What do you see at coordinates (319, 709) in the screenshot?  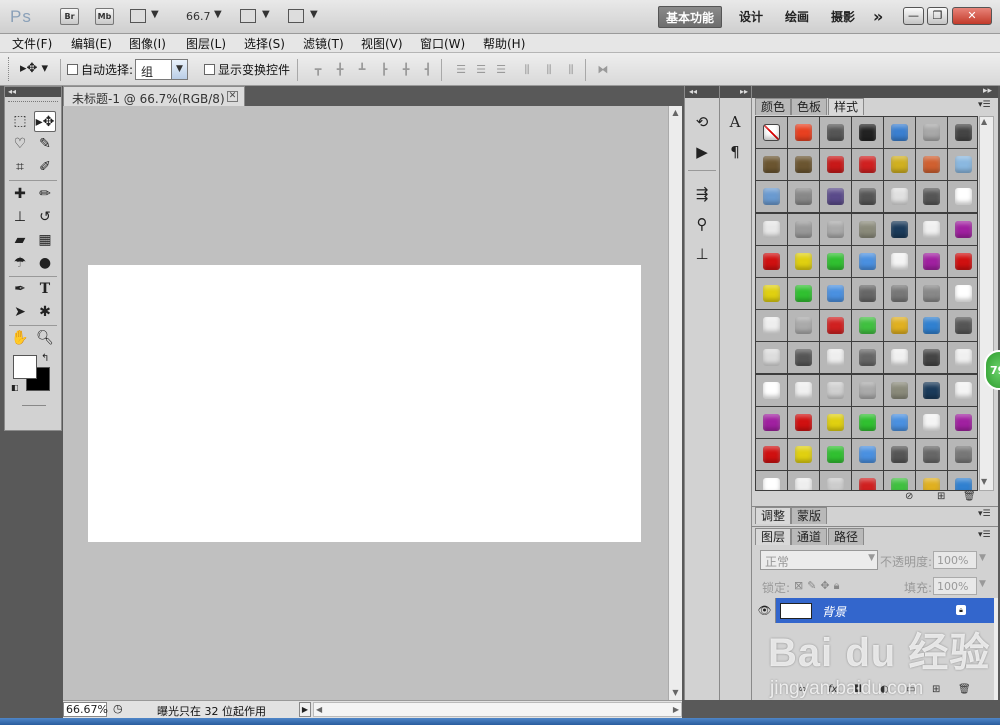 I see `scroll-left-icon: ◀` at bounding box center [319, 709].